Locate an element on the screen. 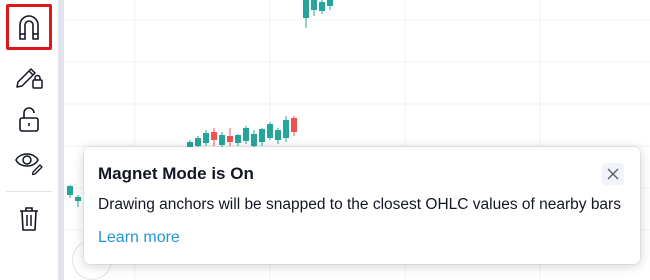  trash-icon is located at coordinates (29, 219).